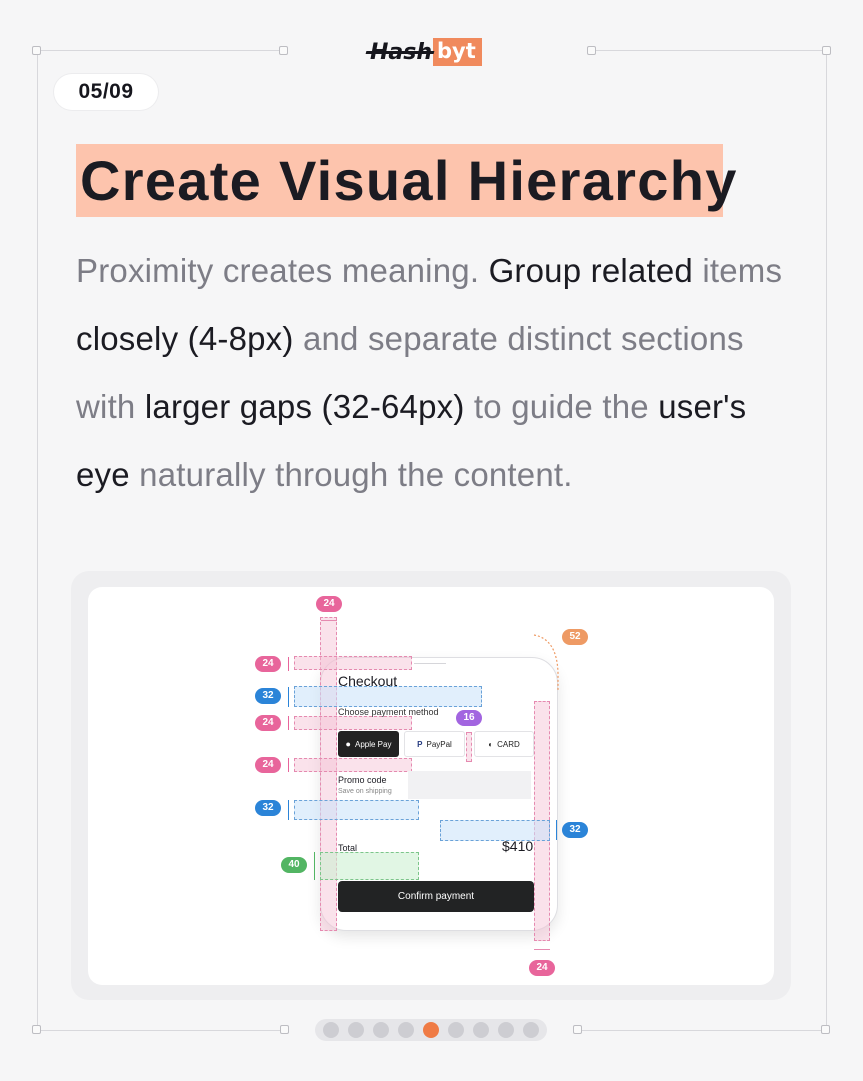 The height and width of the screenshot is (1081, 863). Describe the element at coordinates (368, 681) in the screenshot. I see `checkout-title: Checkout` at that location.